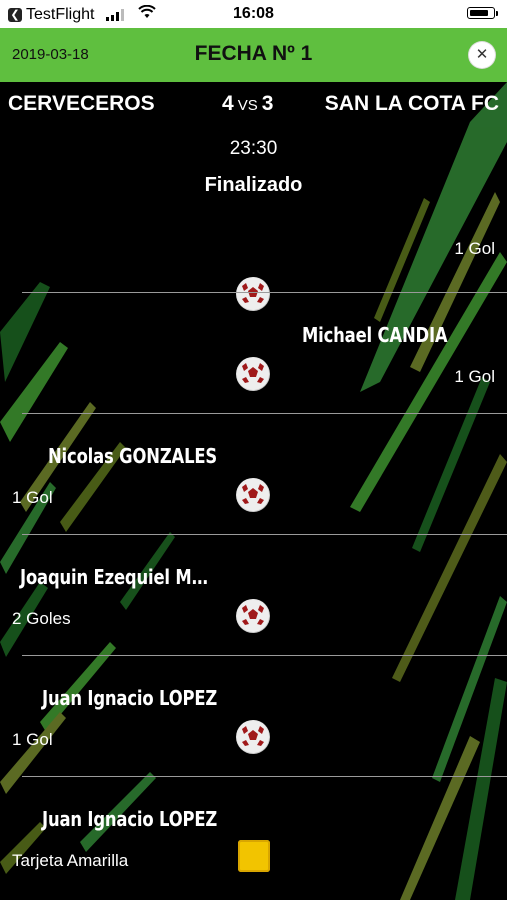 Image resolution: width=507 pixels, height=900 pixels. I want to click on scoreline: 4 VS 3, so click(247, 104).